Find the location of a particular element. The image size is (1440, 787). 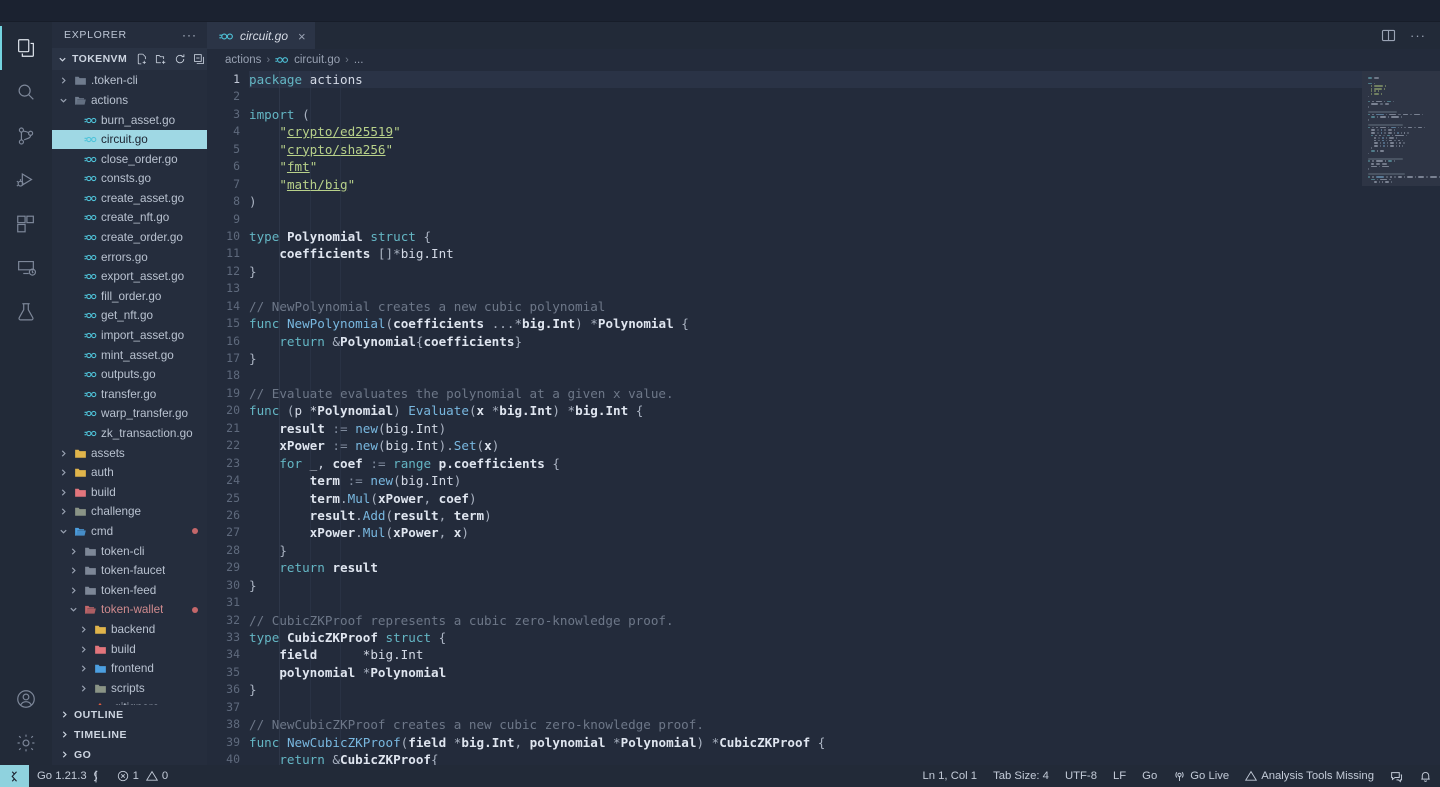

code-line: import ( is located at coordinates (805, 114).